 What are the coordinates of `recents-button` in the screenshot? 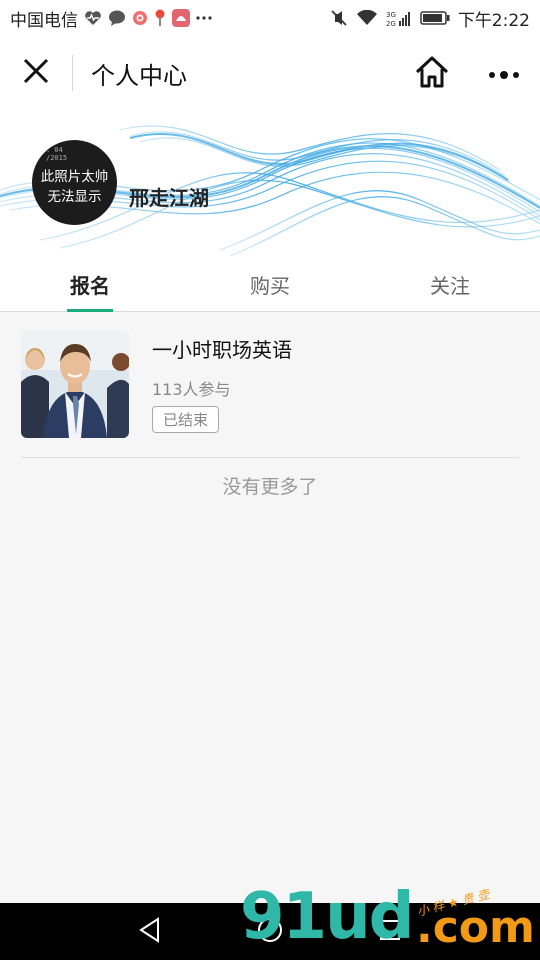 It's located at (390, 932).